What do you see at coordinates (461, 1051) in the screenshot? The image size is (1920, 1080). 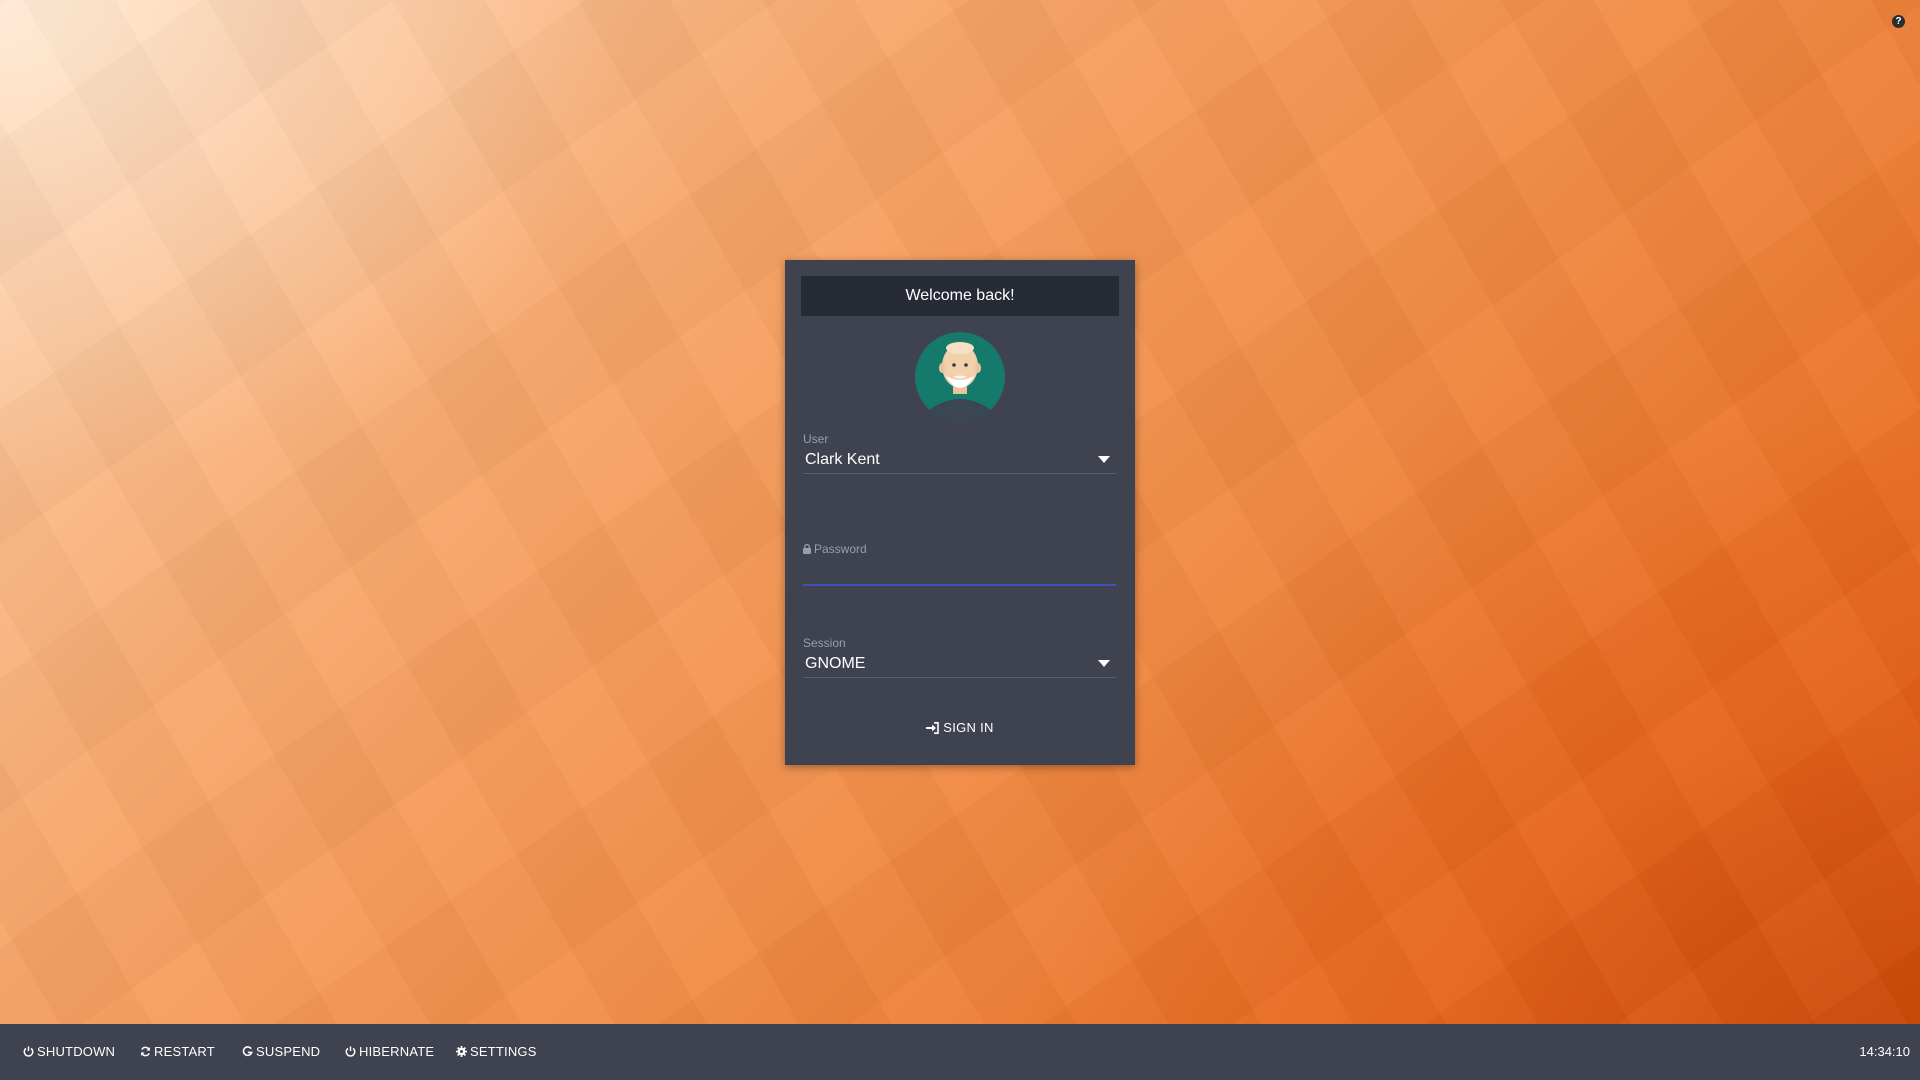 I see `gear-icon` at bounding box center [461, 1051].